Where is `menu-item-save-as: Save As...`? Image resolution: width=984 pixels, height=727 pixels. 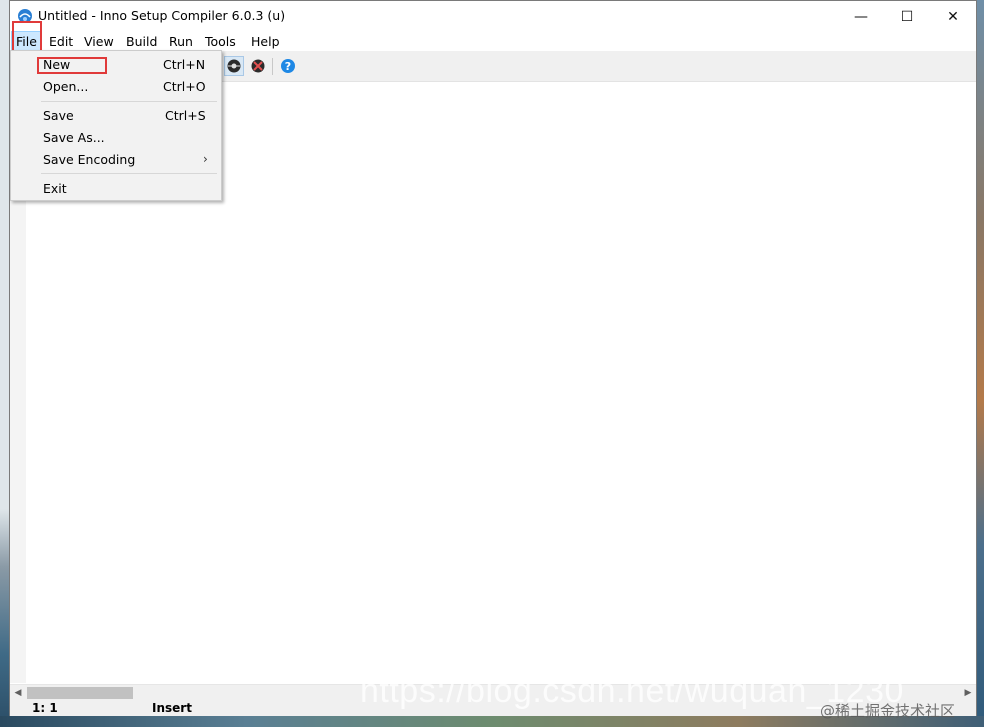
menu-item-save-as: Save As... is located at coordinates (116, 137).